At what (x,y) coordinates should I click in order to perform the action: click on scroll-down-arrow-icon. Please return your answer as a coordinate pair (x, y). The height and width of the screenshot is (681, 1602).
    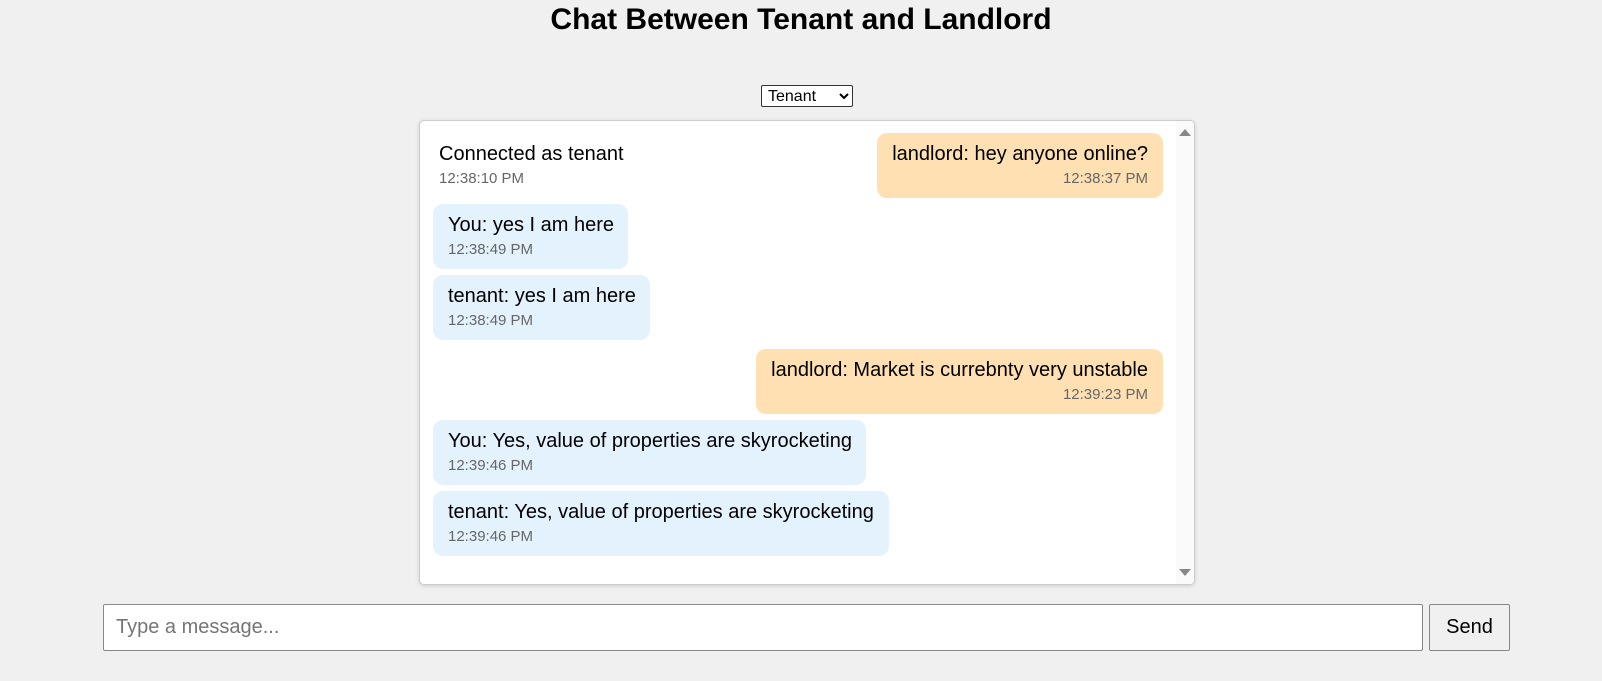
    Looking at the image, I should click on (1185, 572).